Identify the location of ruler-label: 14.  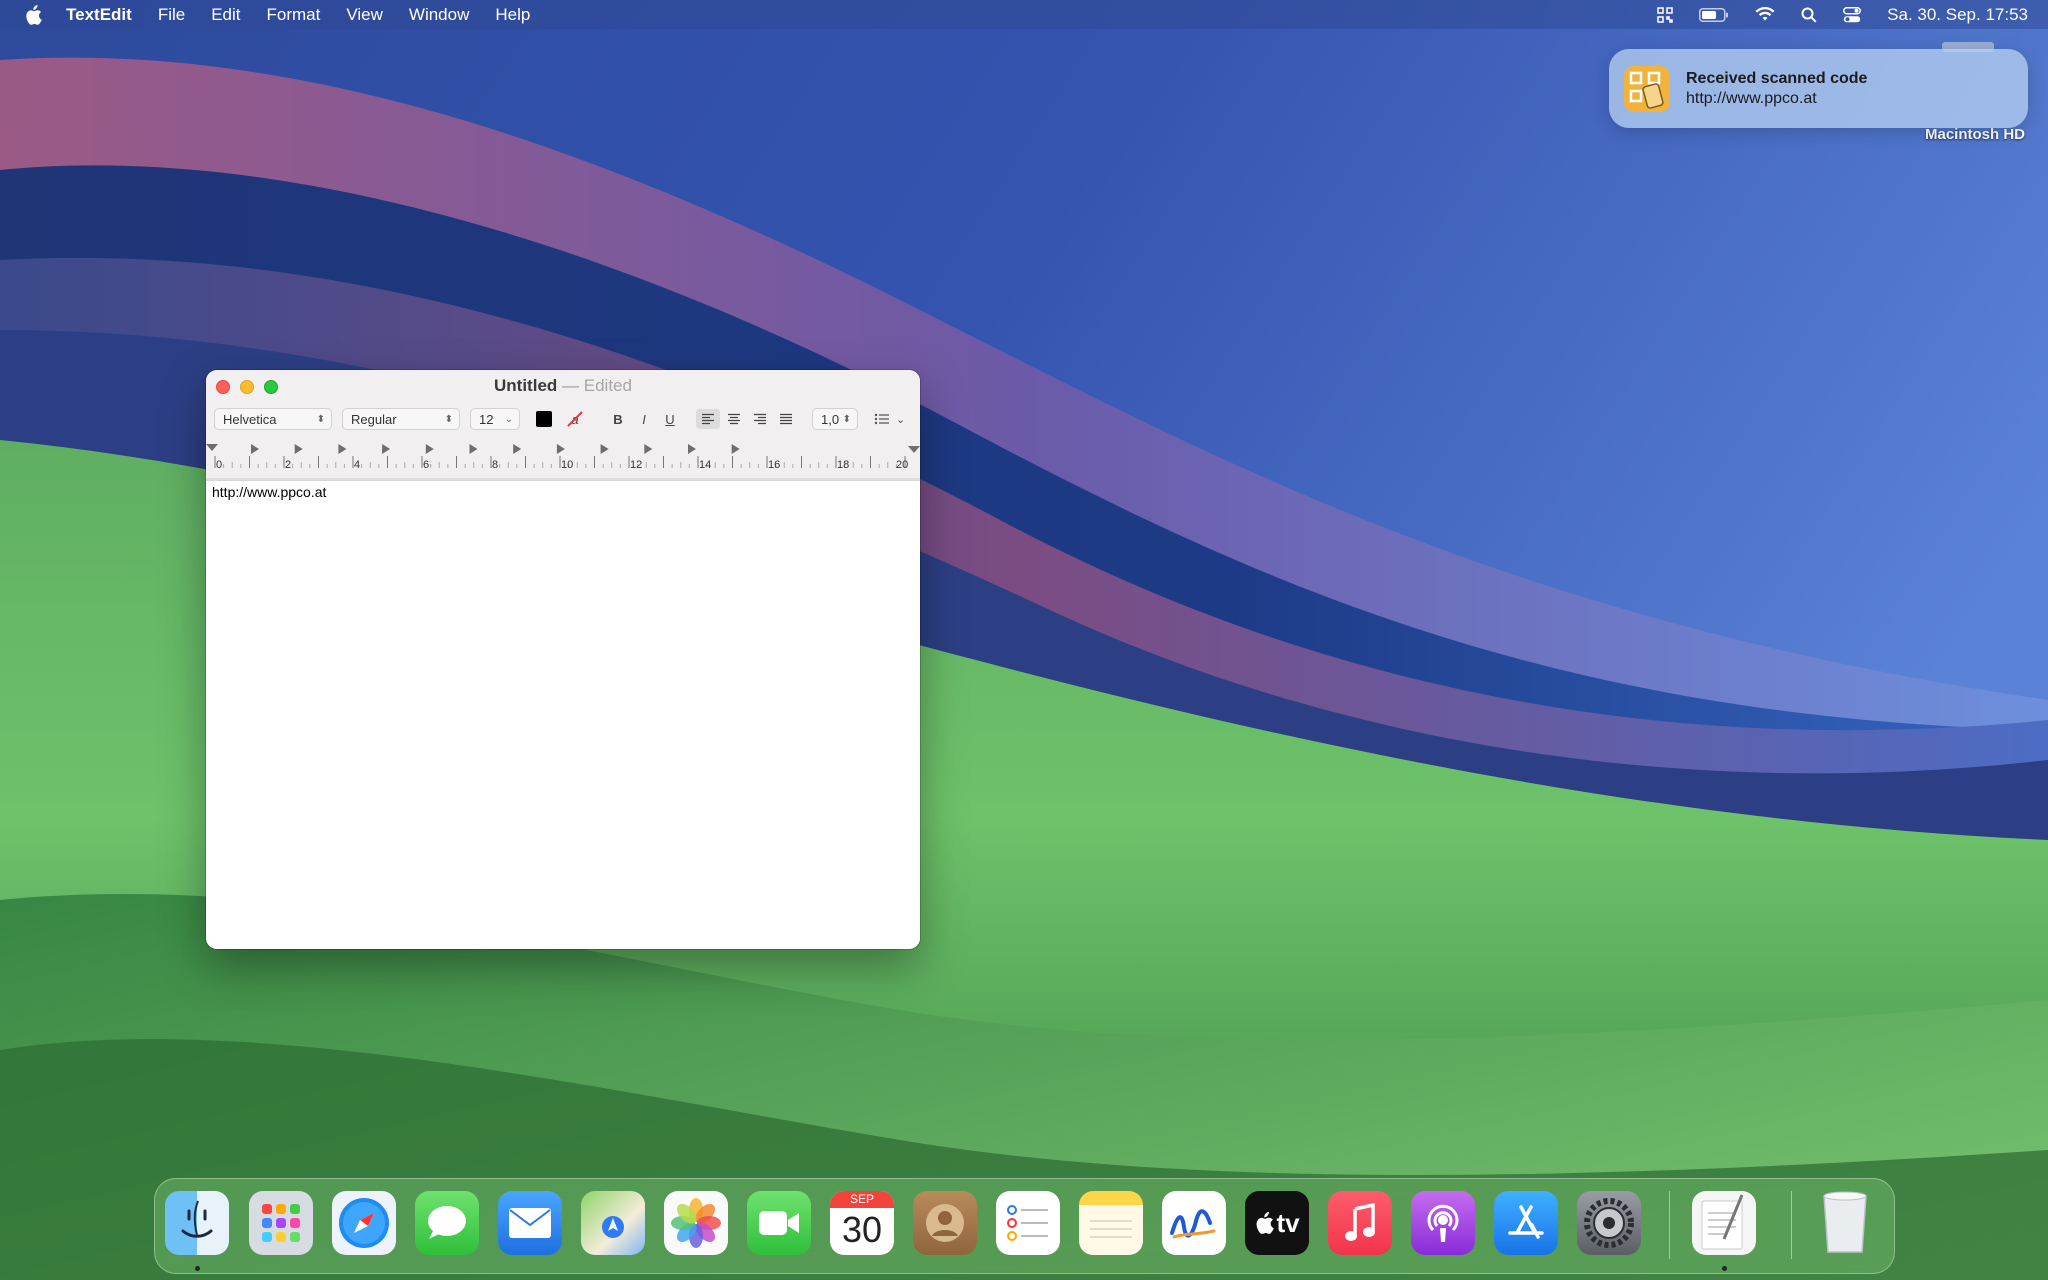
(705, 465).